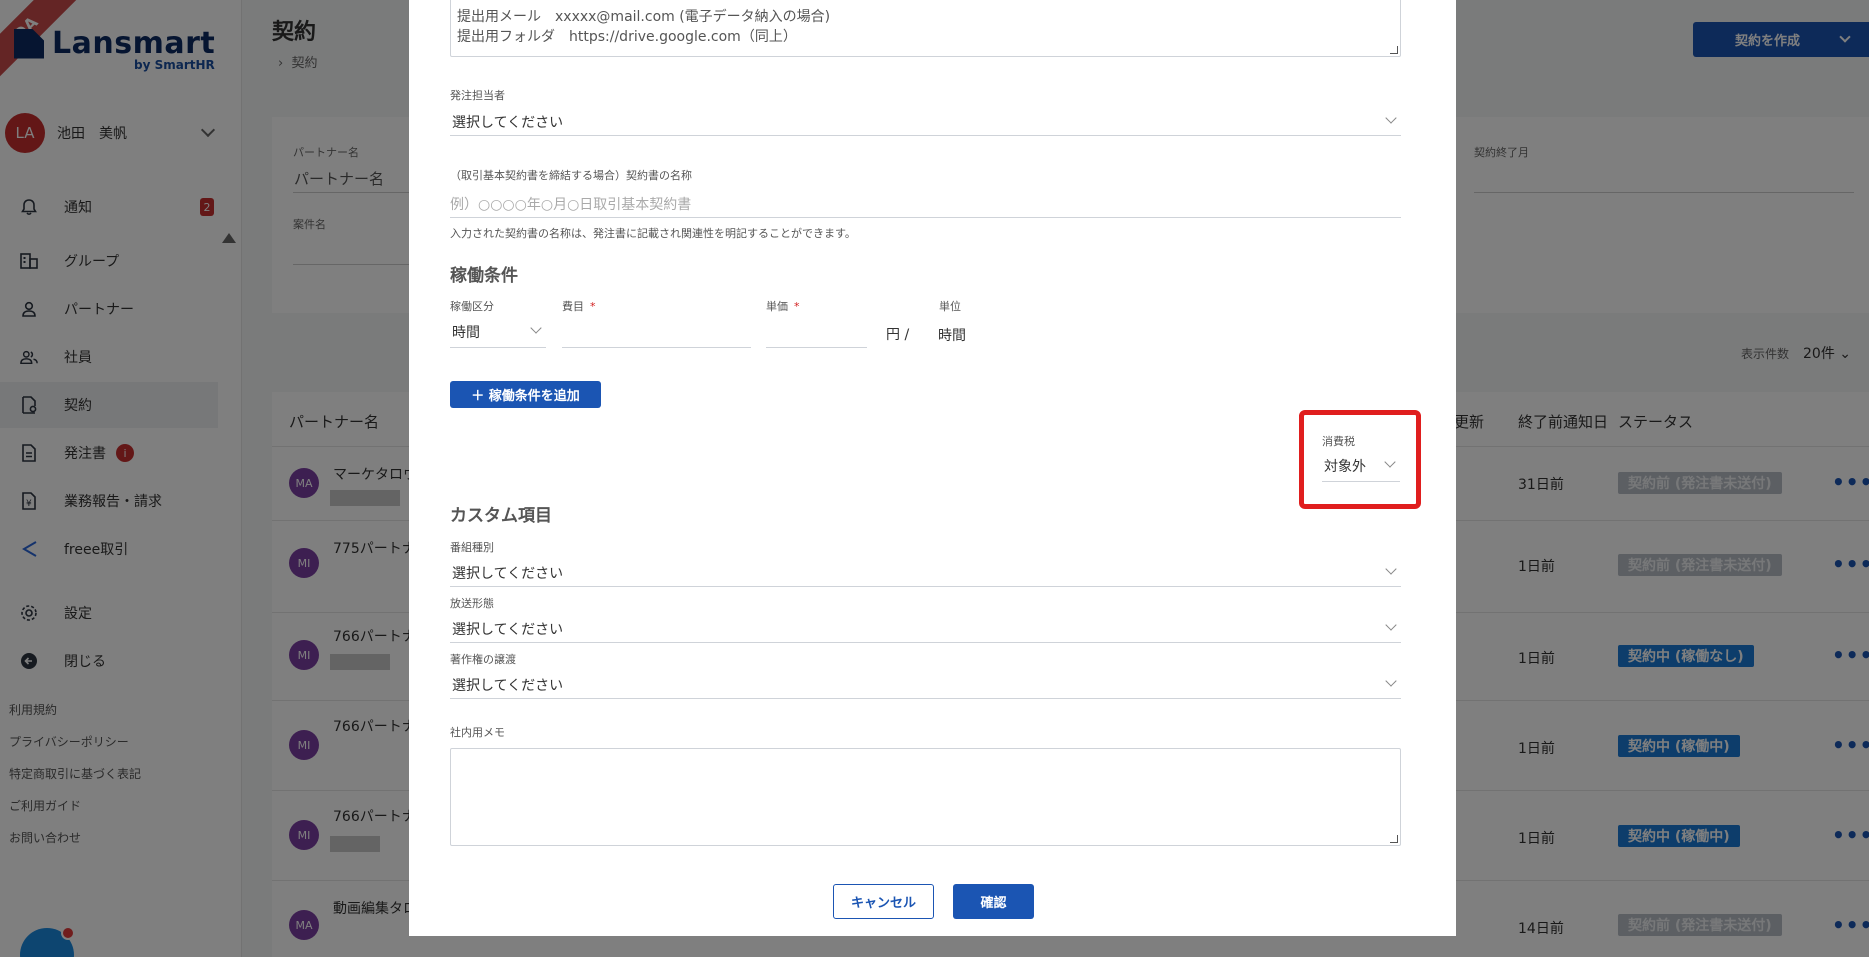  I want to click on order-manager-label: 発注担当者, so click(477, 95).